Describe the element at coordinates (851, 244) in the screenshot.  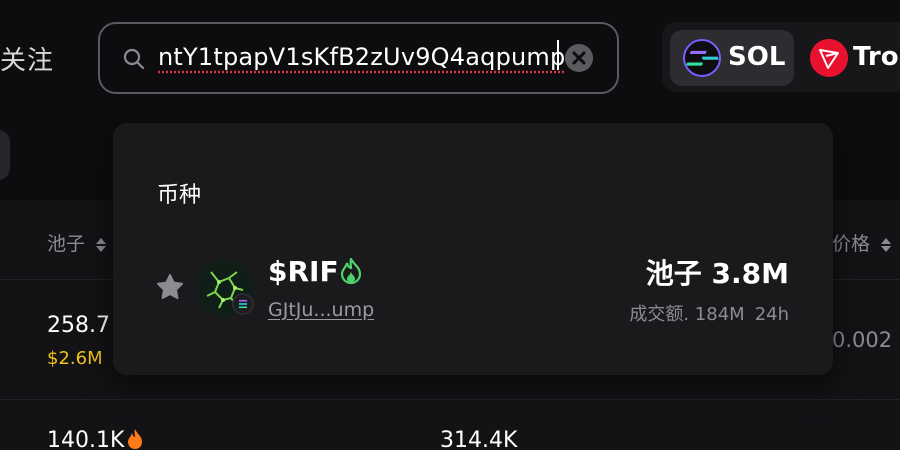
I see `column-header-price-label: 价格` at that location.